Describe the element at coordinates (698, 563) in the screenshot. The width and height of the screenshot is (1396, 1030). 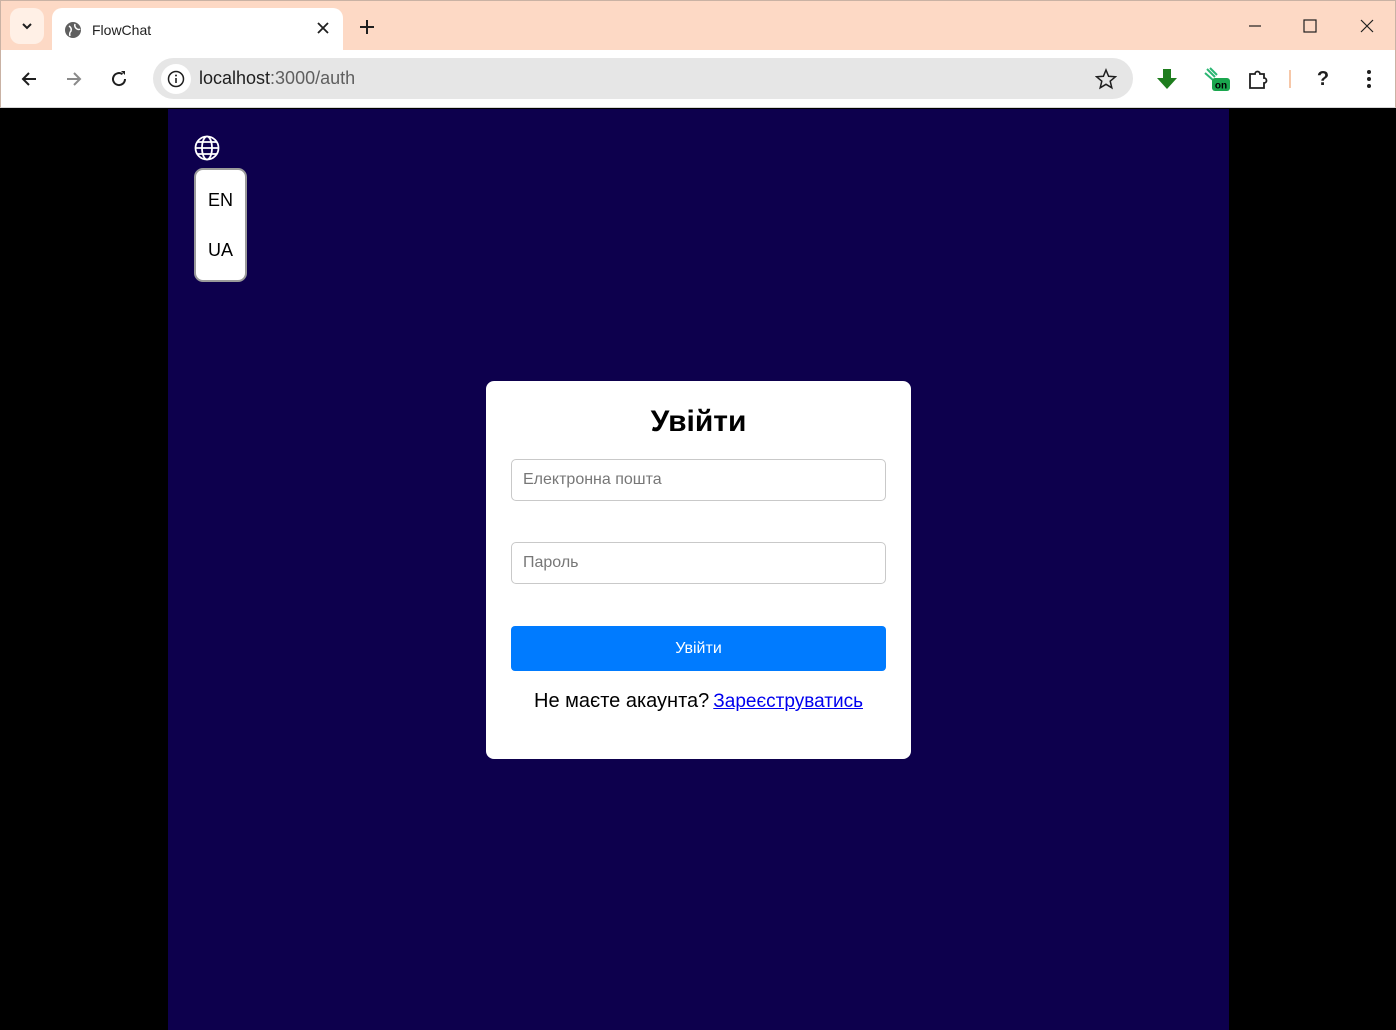
I see `password-input` at that location.